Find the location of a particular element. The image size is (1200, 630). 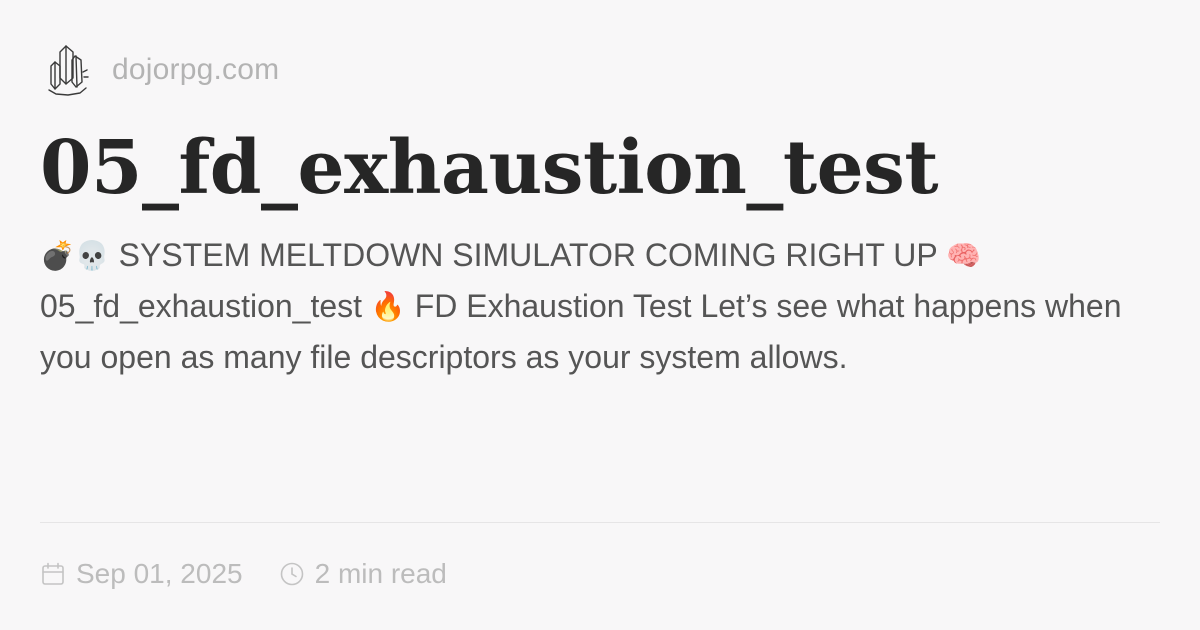

site-name: dojorpg.com is located at coordinates (195, 70).